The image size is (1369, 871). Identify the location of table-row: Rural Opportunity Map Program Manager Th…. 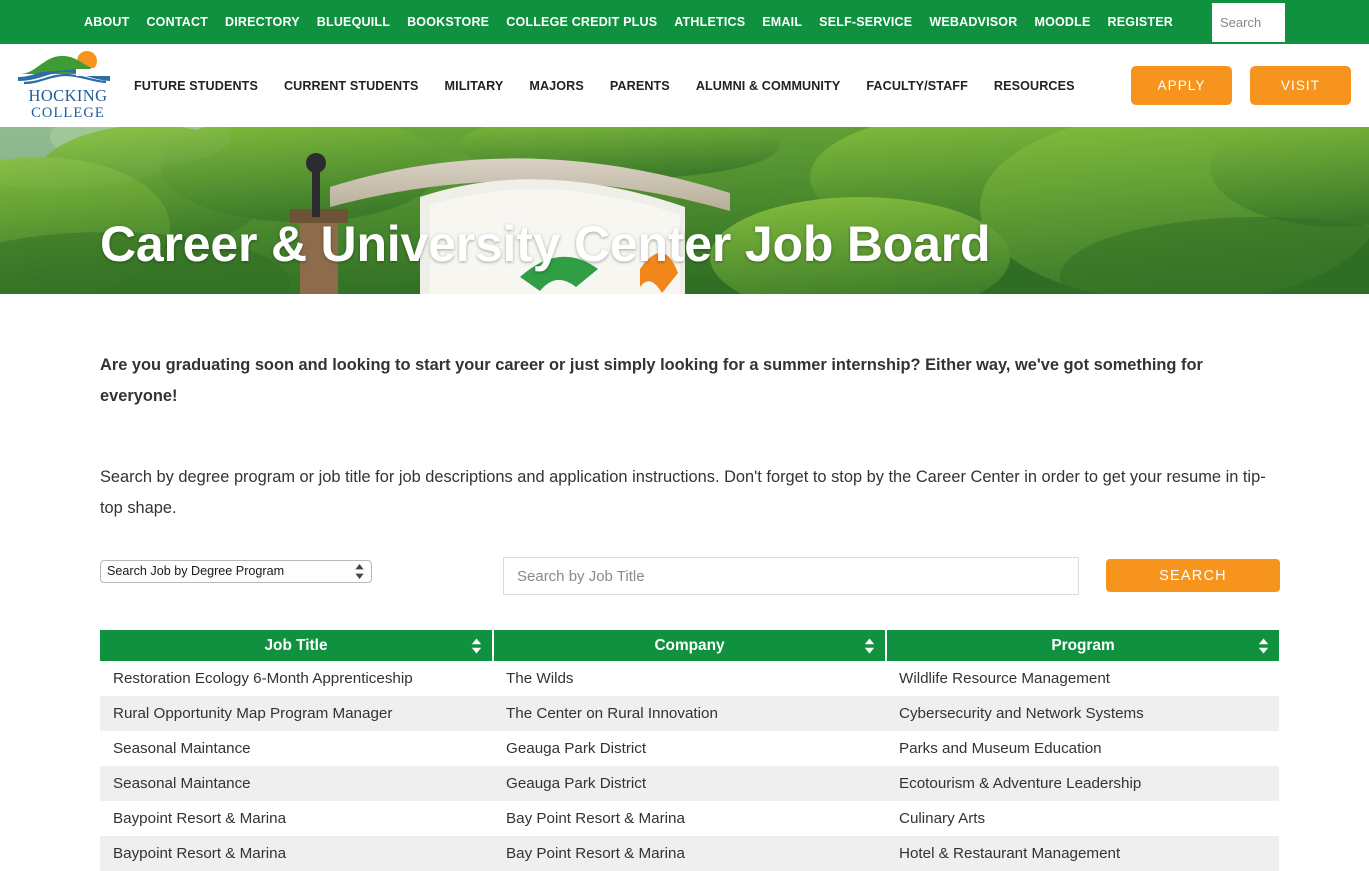
(689, 713).